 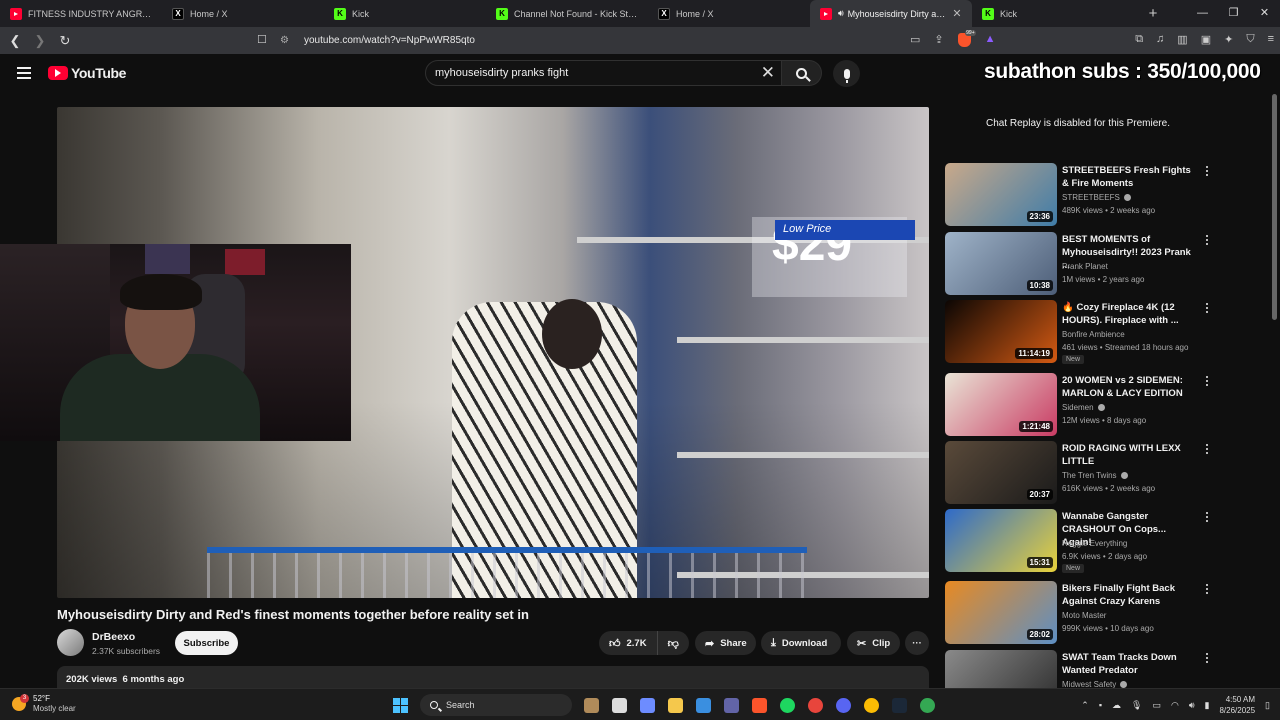 What do you see at coordinates (815, 705) in the screenshot?
I see `chrome-icon` at bounding box center [815, 705].